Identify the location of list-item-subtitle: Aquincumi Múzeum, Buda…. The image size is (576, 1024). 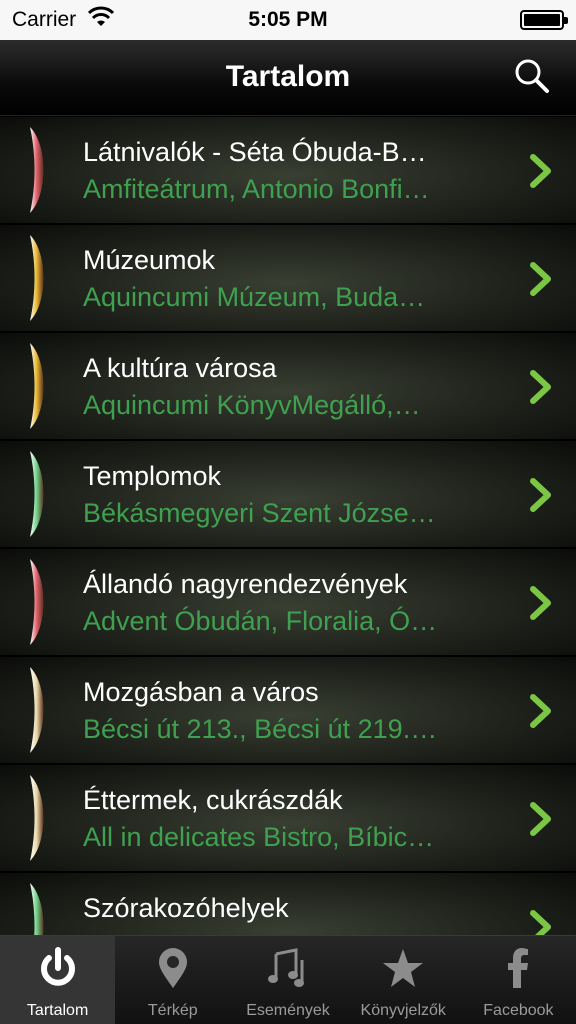
(254, 297).